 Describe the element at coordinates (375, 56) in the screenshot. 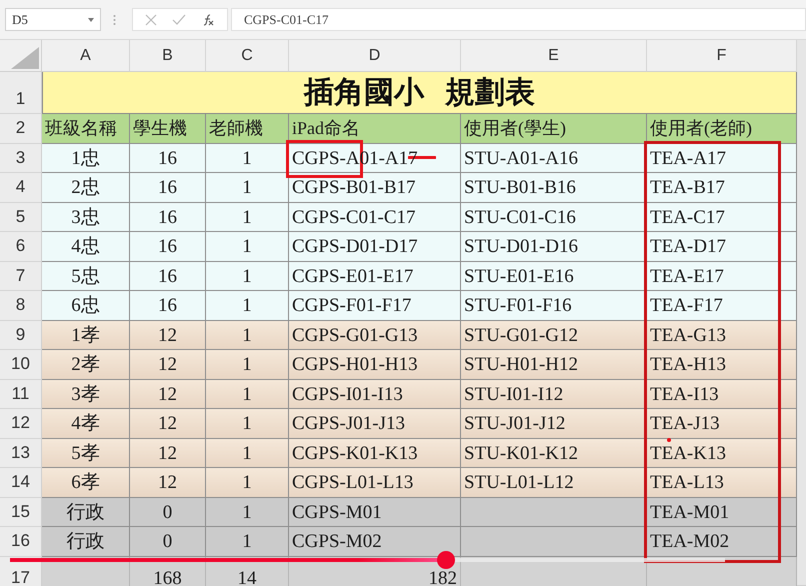

I see `column-header: D` at that location.